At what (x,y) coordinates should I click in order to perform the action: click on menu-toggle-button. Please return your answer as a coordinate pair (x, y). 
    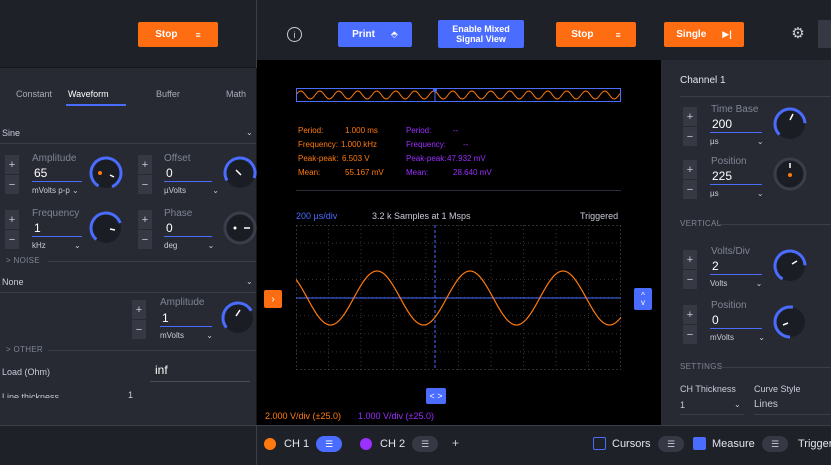
    Looking at the image, I should click on (824, 34).